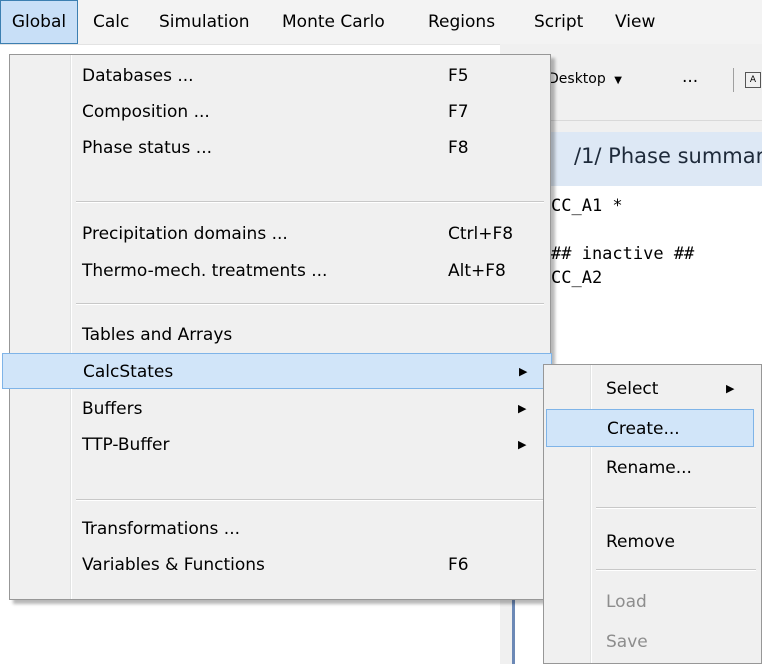 The image size is (762, 664). What do you see at coordinates (652, 389) in the screenshot?
I see `submenu-item-select: Select ▶` at bounding box center [652, 389].